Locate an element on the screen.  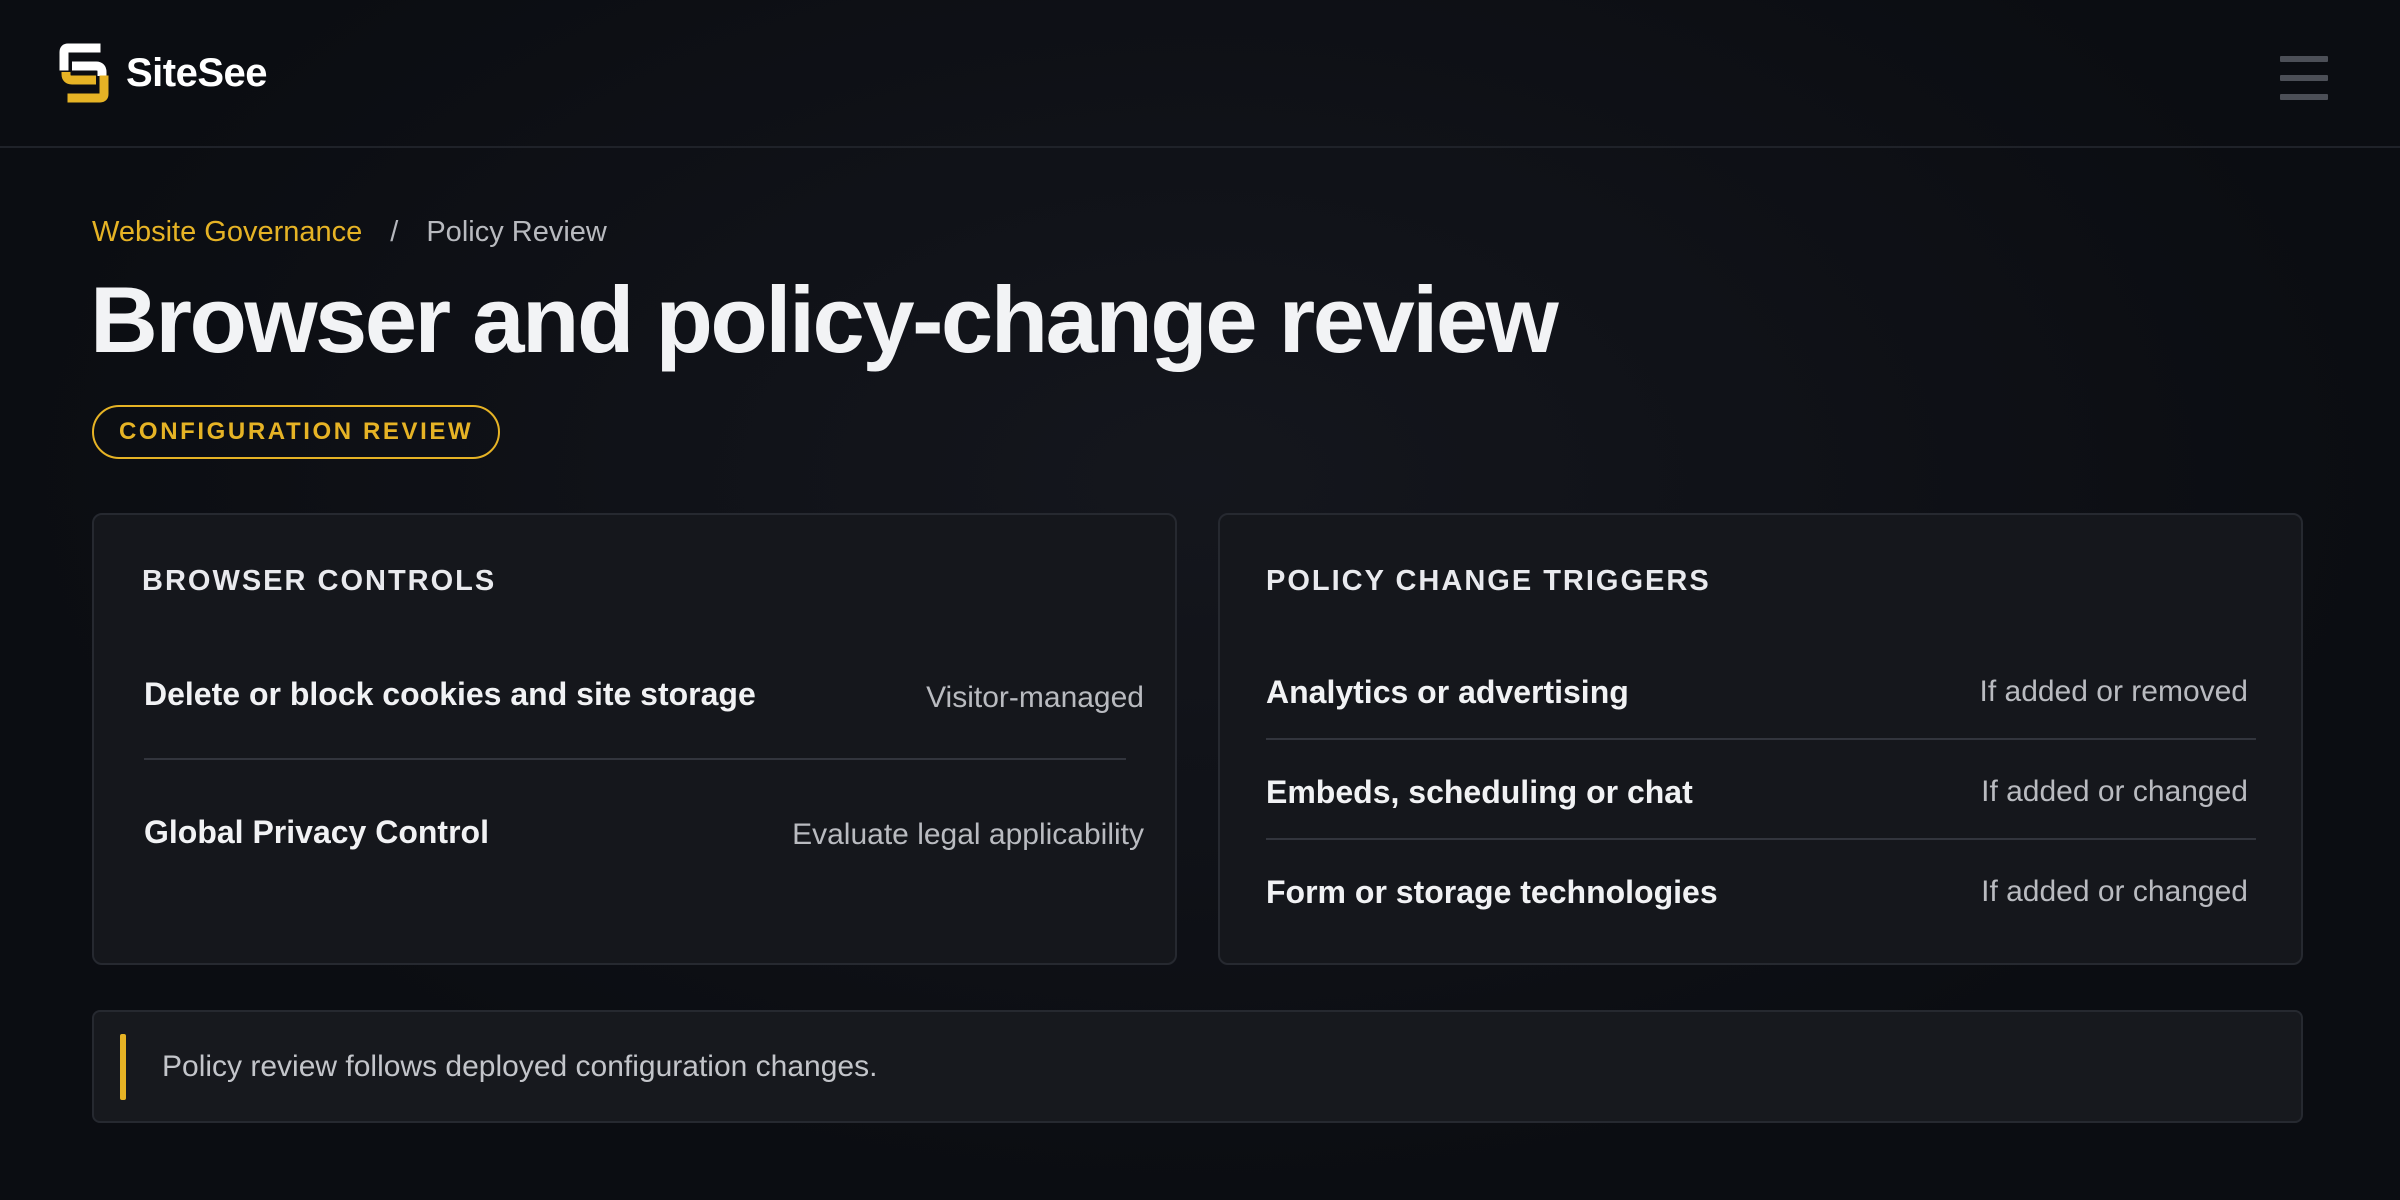
note-accent-bar is located at coordinates (123, 1067).